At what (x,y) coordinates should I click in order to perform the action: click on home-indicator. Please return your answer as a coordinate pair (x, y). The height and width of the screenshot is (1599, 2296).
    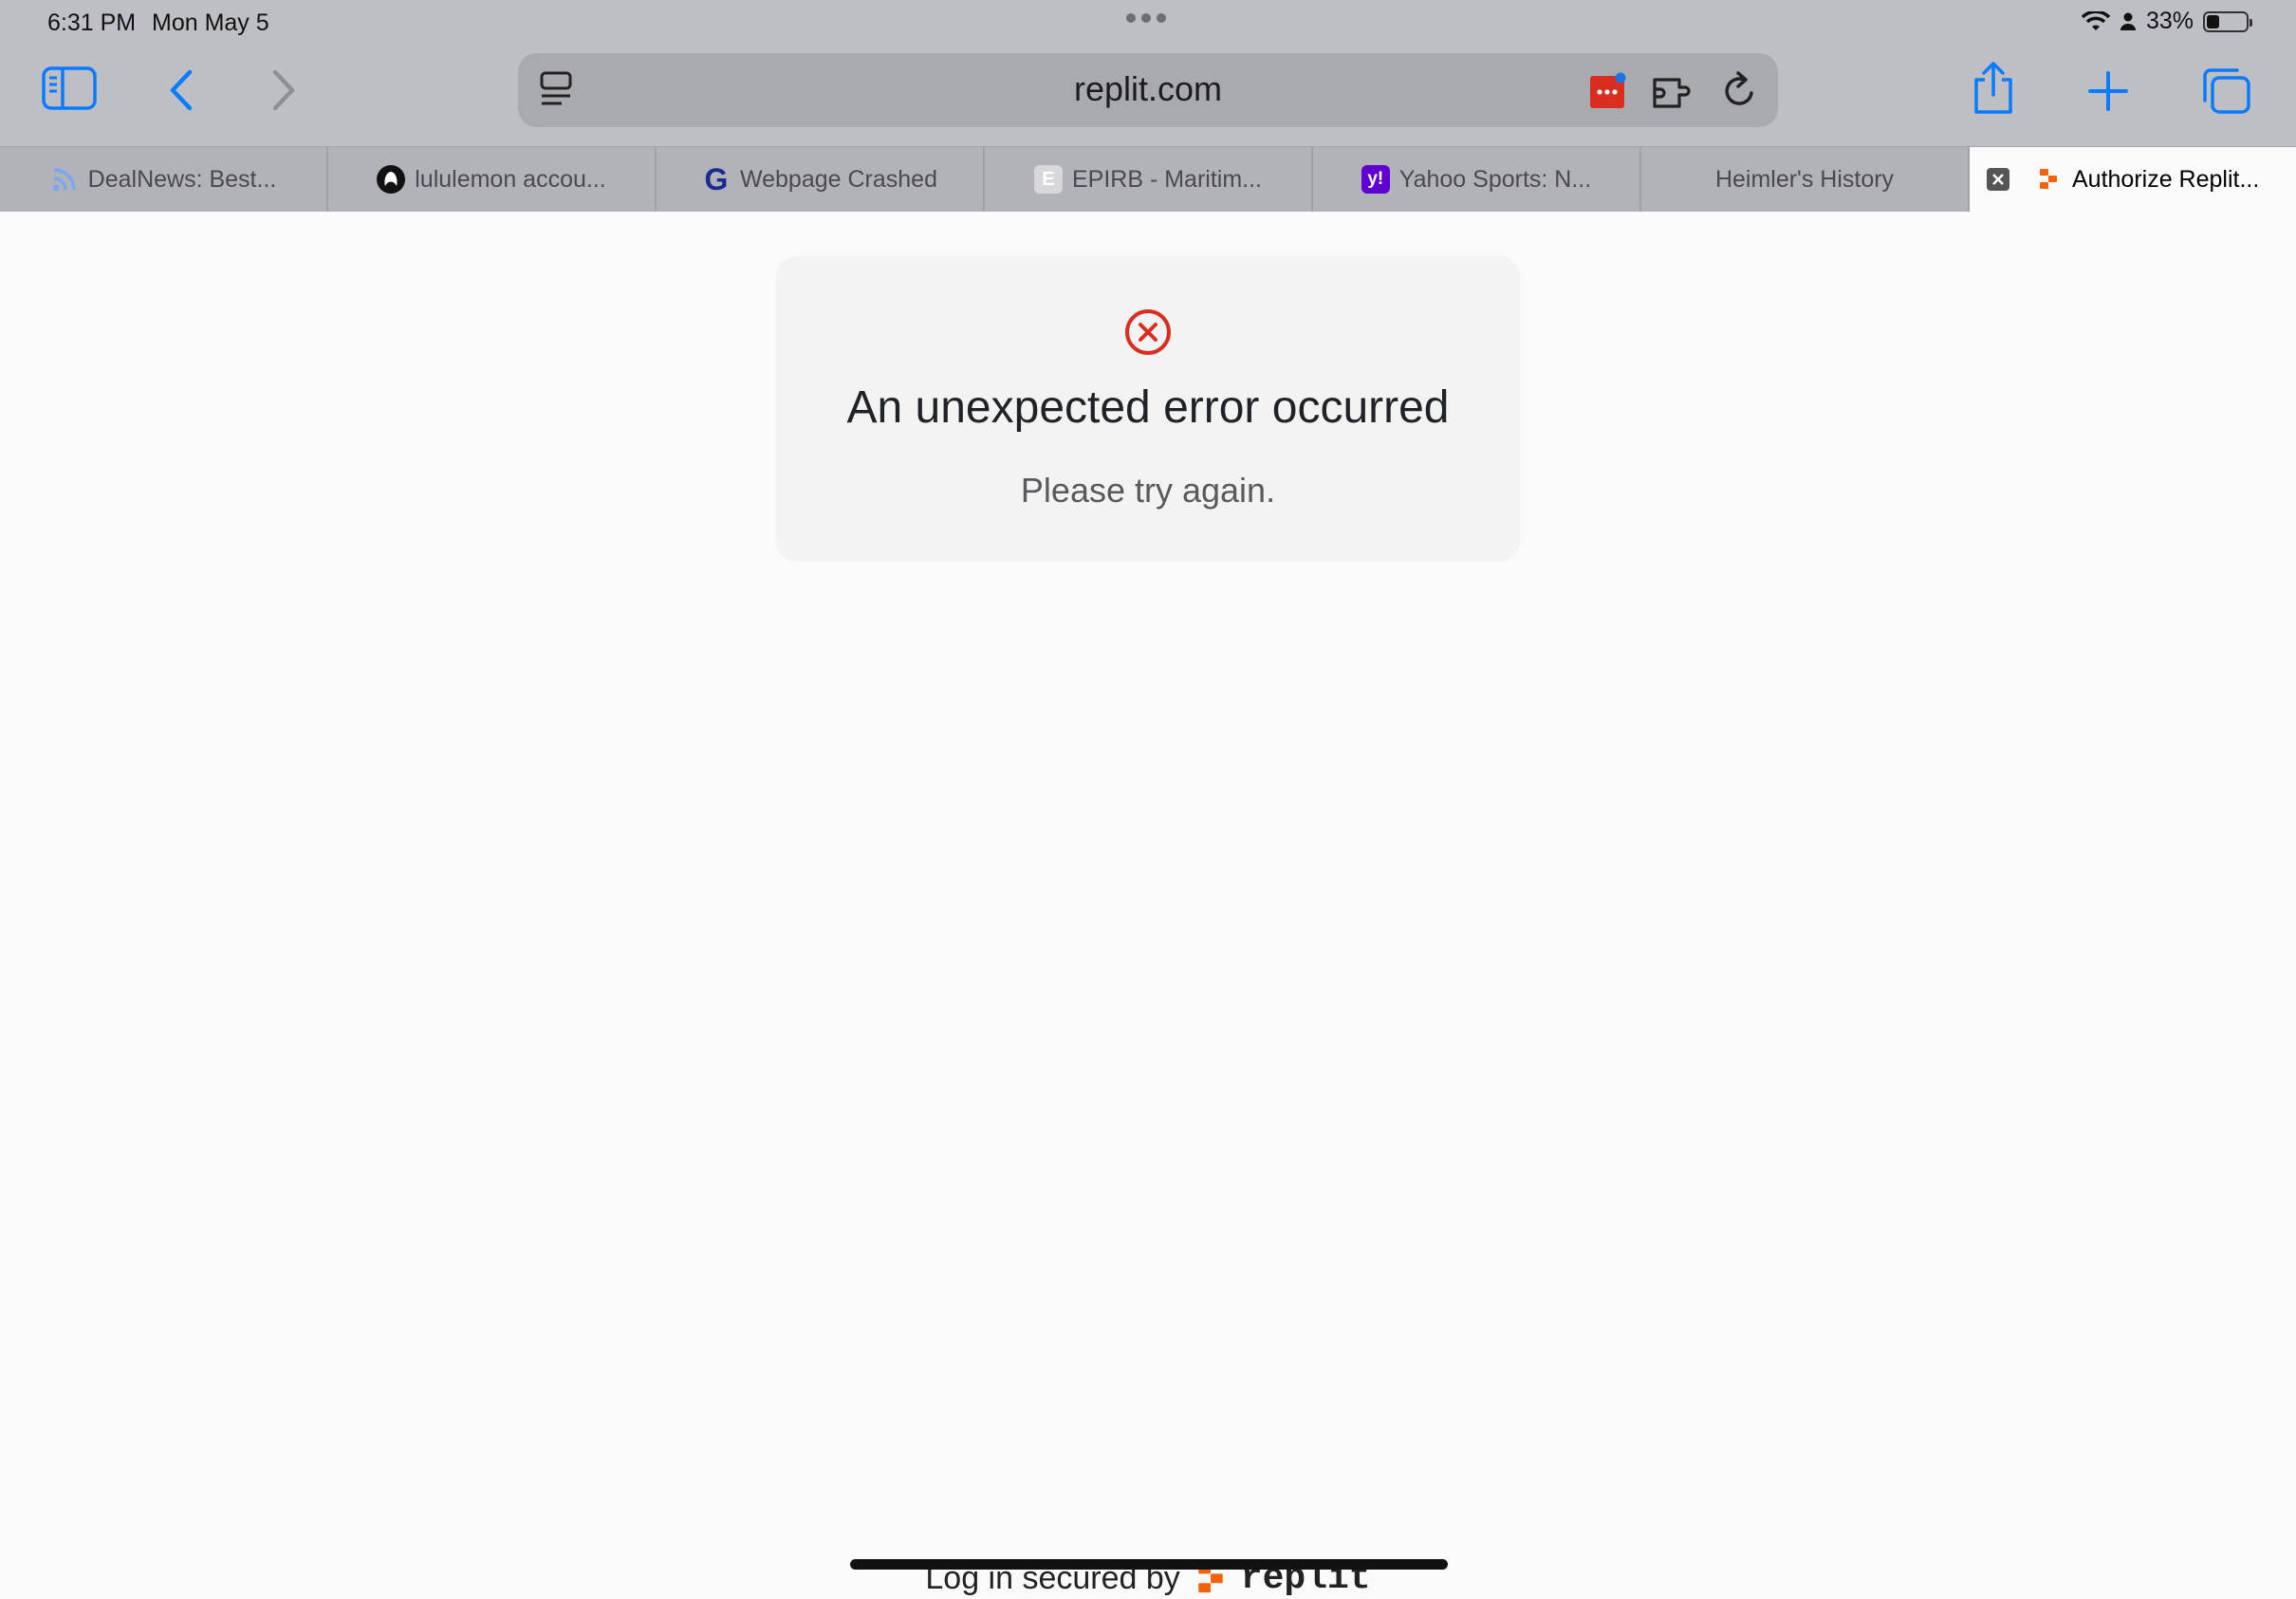
    Looking at the image, I should click on (1149, 1565).